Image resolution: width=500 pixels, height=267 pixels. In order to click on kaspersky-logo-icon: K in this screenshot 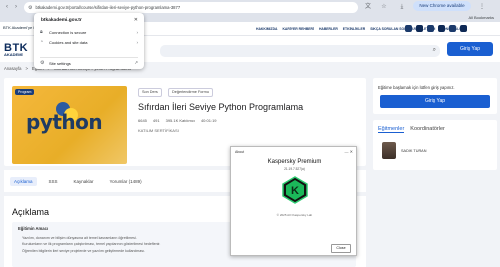, I will do `click(295, 190)`.